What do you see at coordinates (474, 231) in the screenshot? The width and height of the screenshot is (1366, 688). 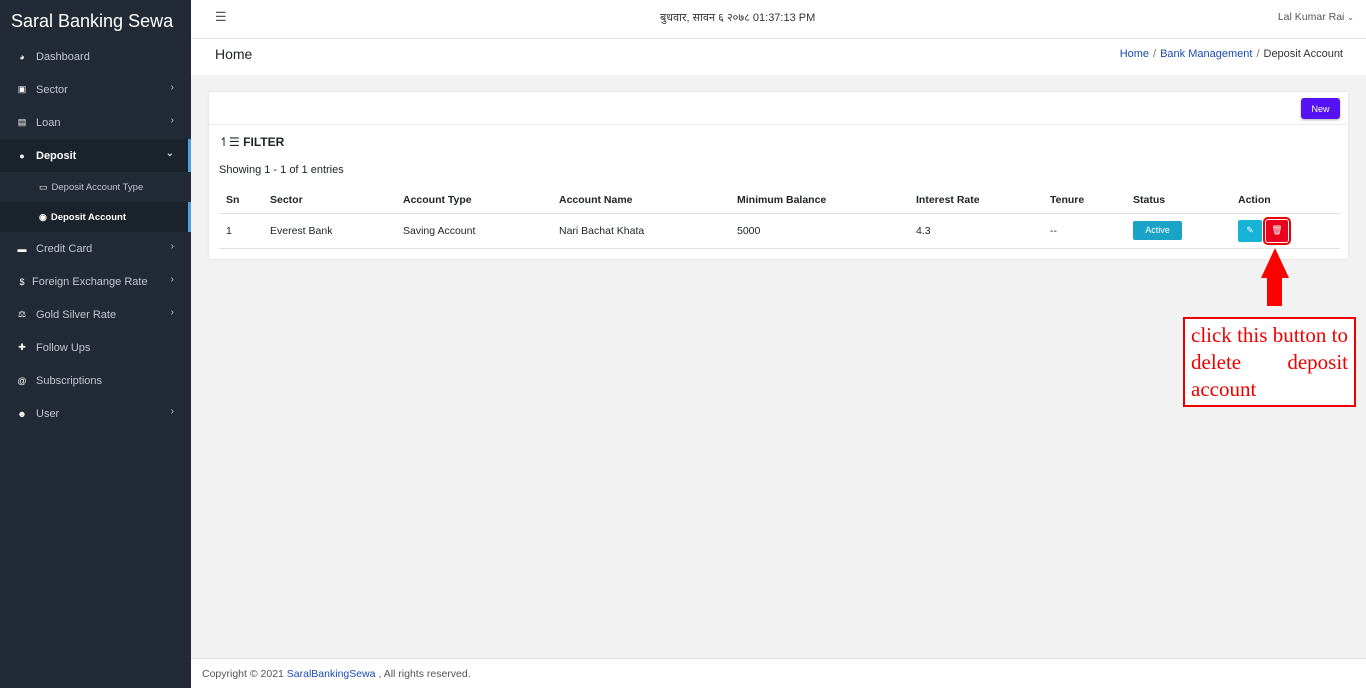 I see `cell-account-type: Saving Account` at bounding box center [474, 231].